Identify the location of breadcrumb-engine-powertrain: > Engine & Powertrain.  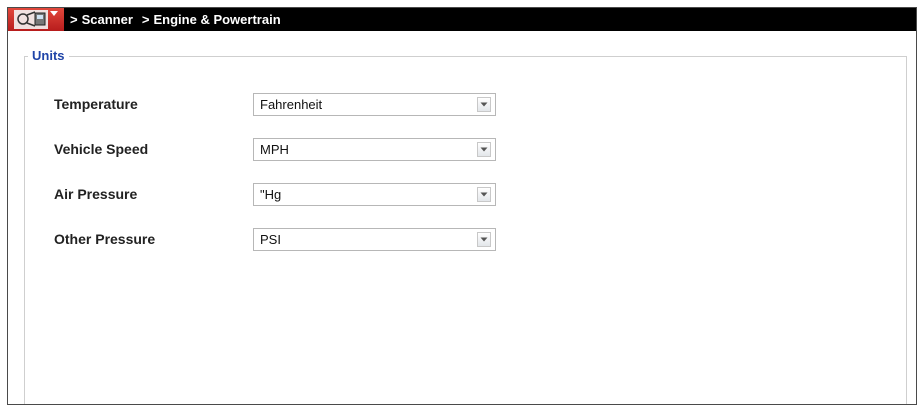
(211, 19).